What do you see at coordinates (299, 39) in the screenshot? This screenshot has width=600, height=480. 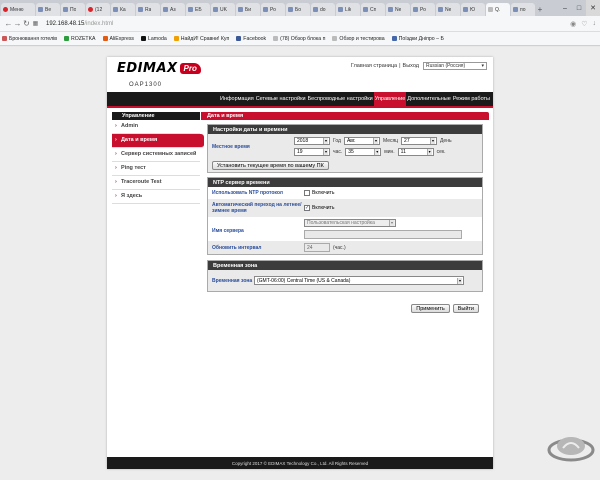 I see `bookmark-item: (78) Обзор блока п` at bounding box center [299, 39].